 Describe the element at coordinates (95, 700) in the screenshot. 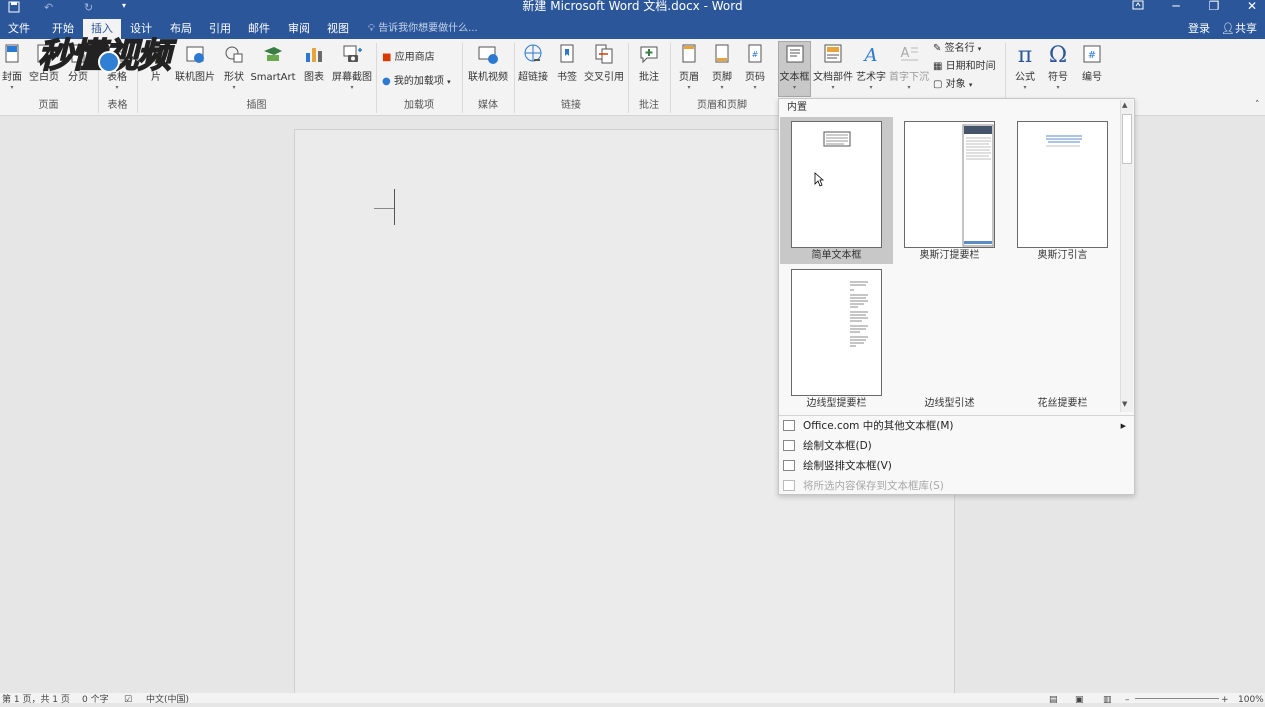

I see `word-count: 0 个字` at that location.